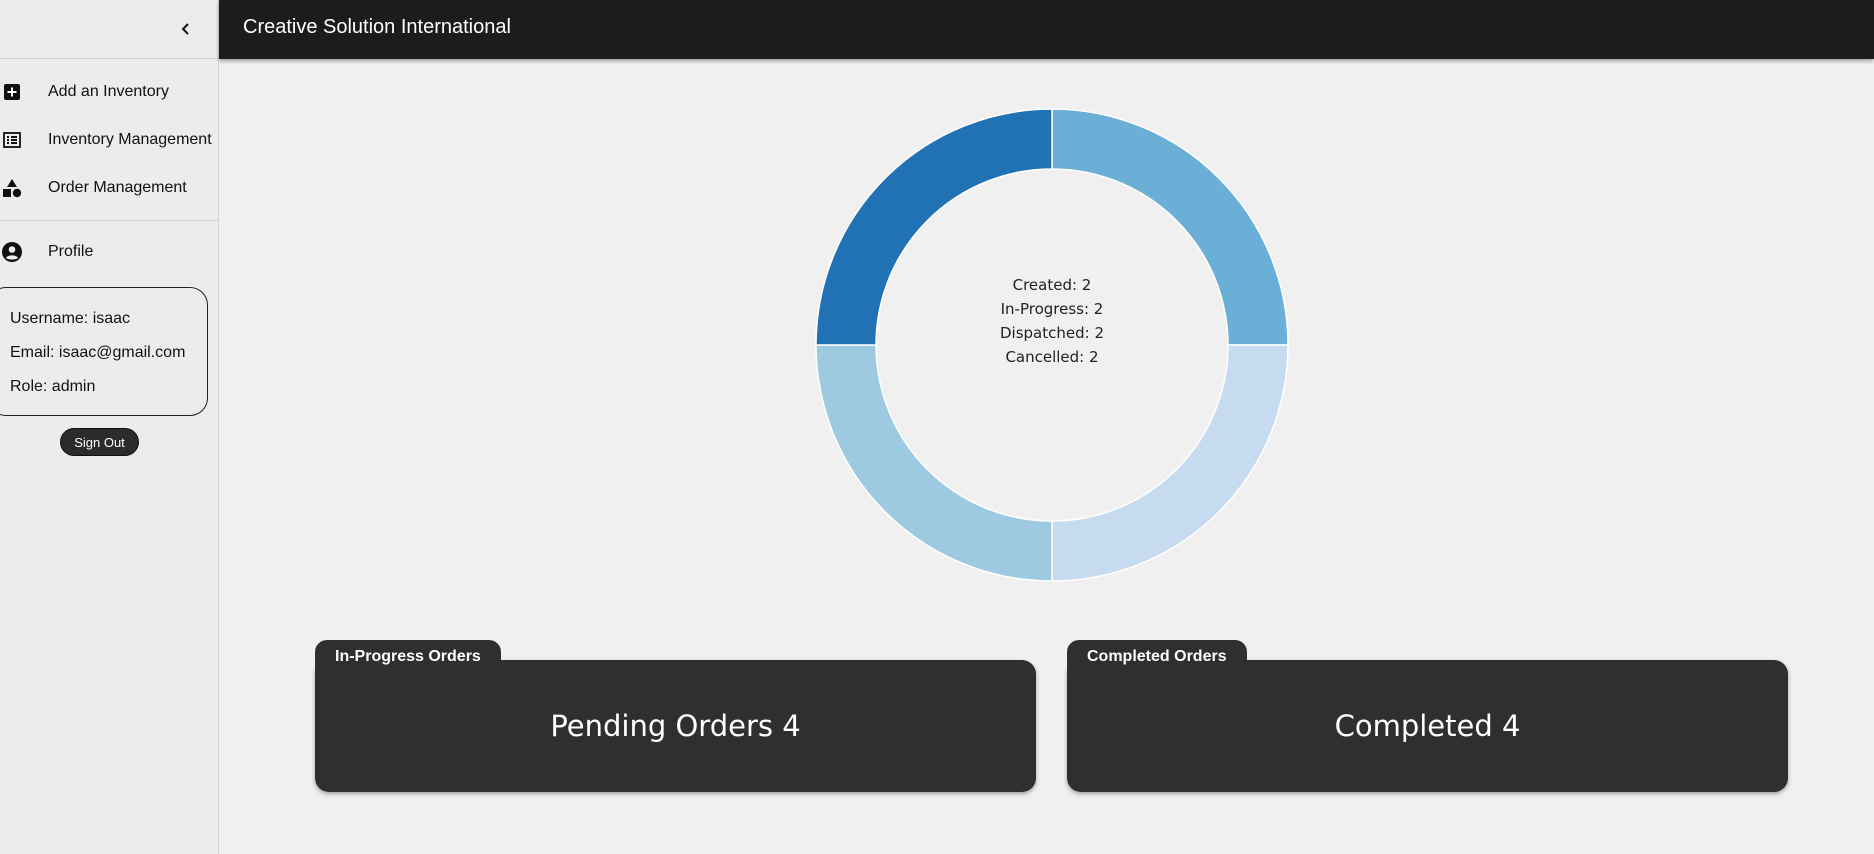 This screenshot has height=854, width=1874. Describe the element at coordinates (130, 139) in the screenshot. I see `sidebar-item-label: Inventory Management` at that location.